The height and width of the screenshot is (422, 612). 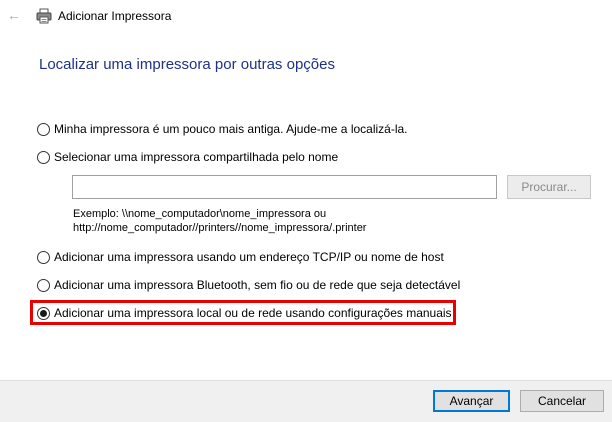 What do you see at coordinates (284, 187) in the screenshot?
I see `shared-printer-name-input` at bounding box center [284, 187].